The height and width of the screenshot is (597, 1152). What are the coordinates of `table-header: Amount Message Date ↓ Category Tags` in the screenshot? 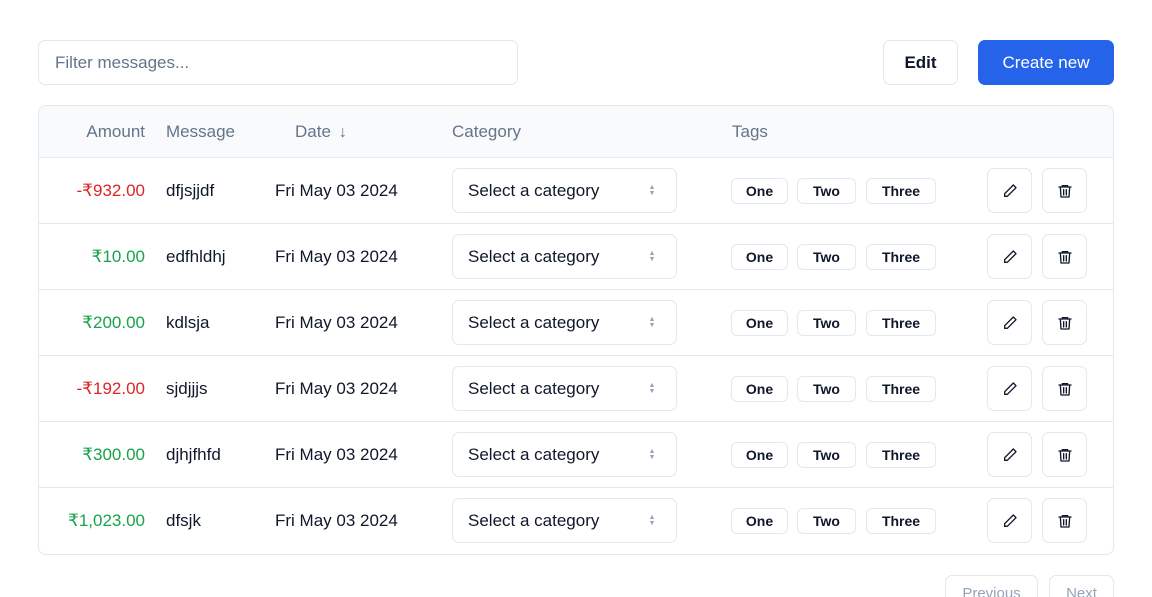 It's located at (576, 132).